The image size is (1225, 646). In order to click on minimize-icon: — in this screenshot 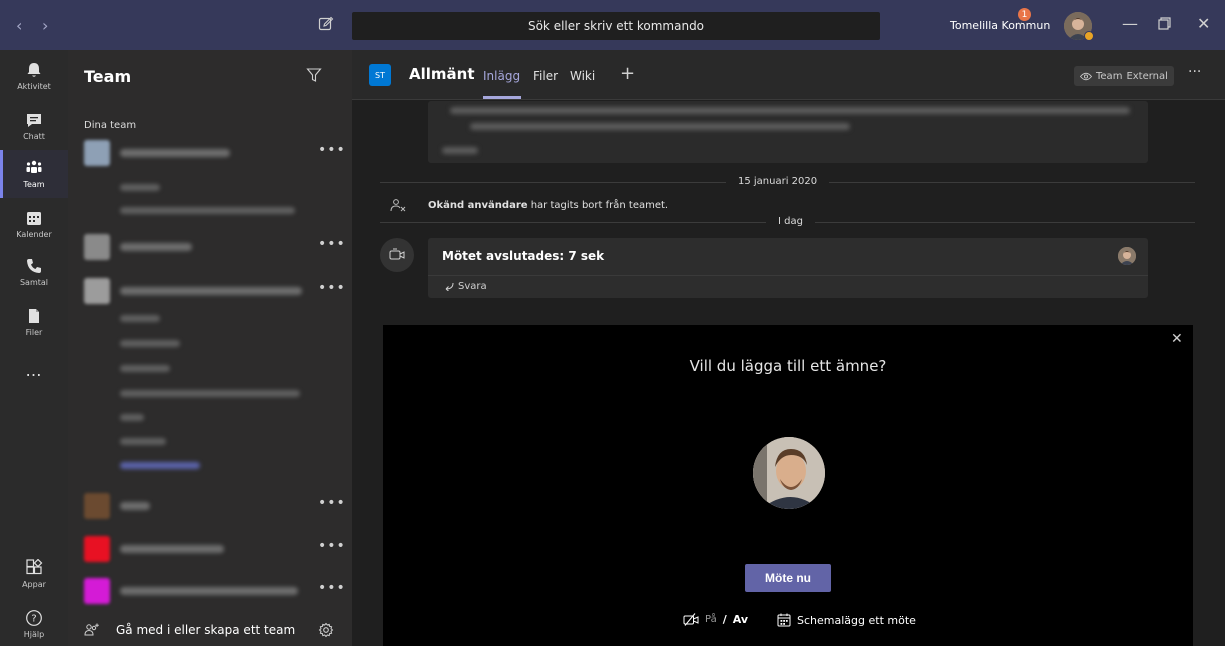, I will do `click(1130, 23)`.